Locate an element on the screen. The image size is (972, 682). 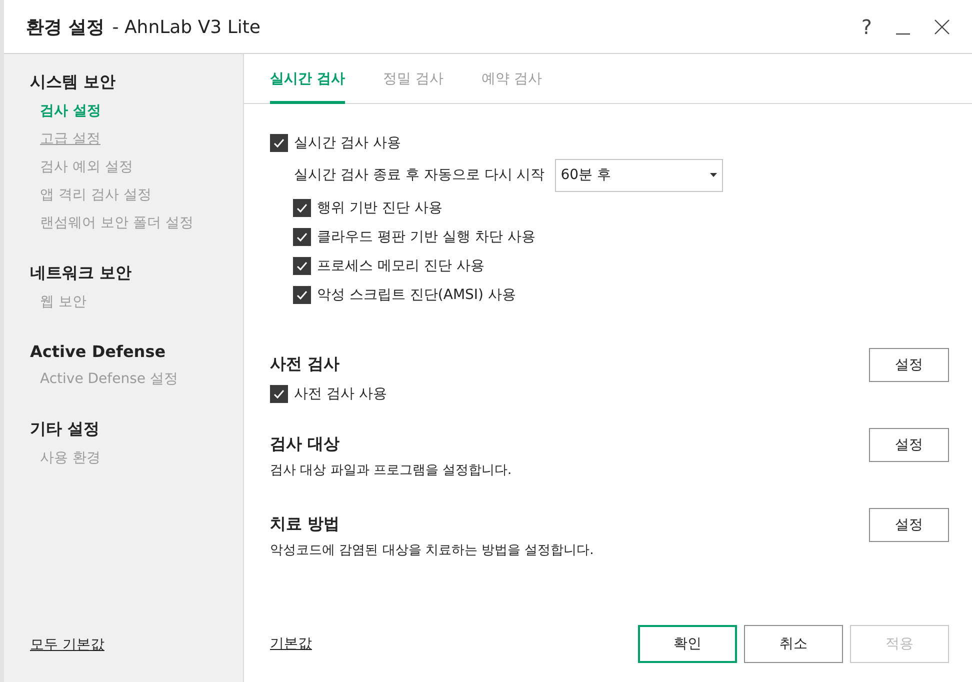
sidebar-item: 검사 설정 is located at coordinates (70, 111).